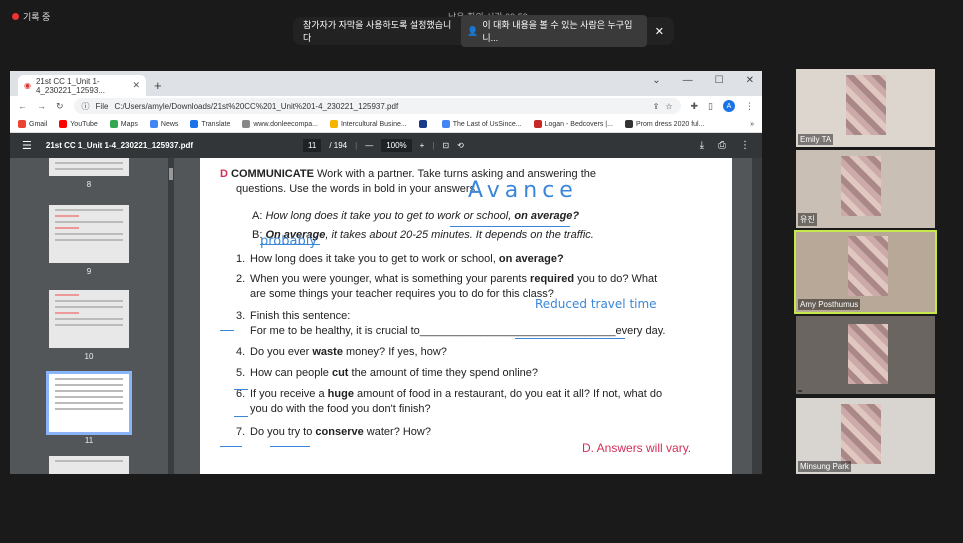 The width and height of the screenshot is (963, 543). Describe the element at coordinates (41, 106) in the screenshot. I see `forward-icon: →` at that location.